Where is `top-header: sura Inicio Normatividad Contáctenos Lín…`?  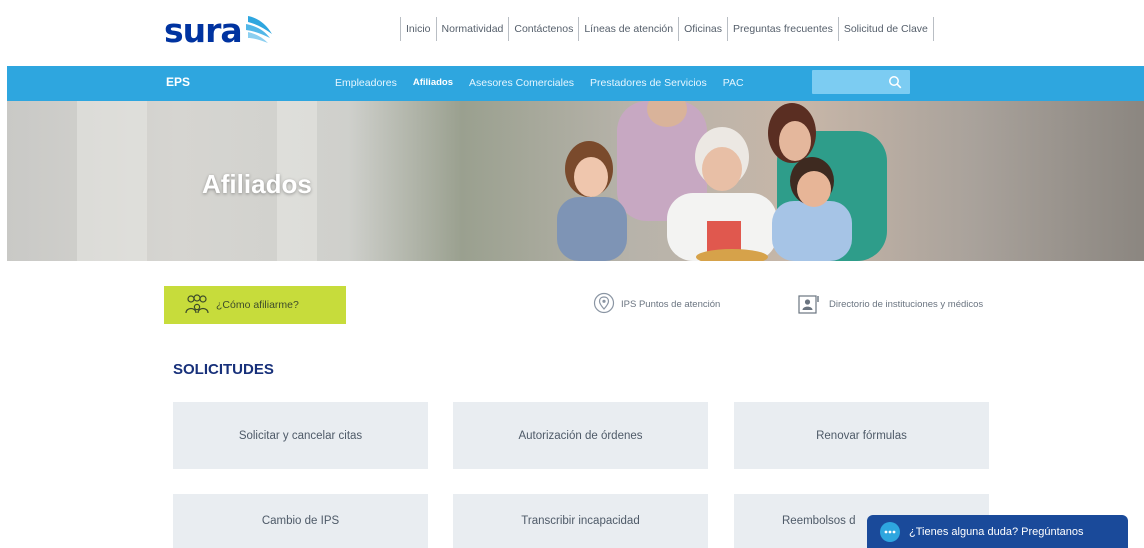
top-header: sura Inicio Normatividad Contáctenos Lín… is located at coordinates (572, 33).